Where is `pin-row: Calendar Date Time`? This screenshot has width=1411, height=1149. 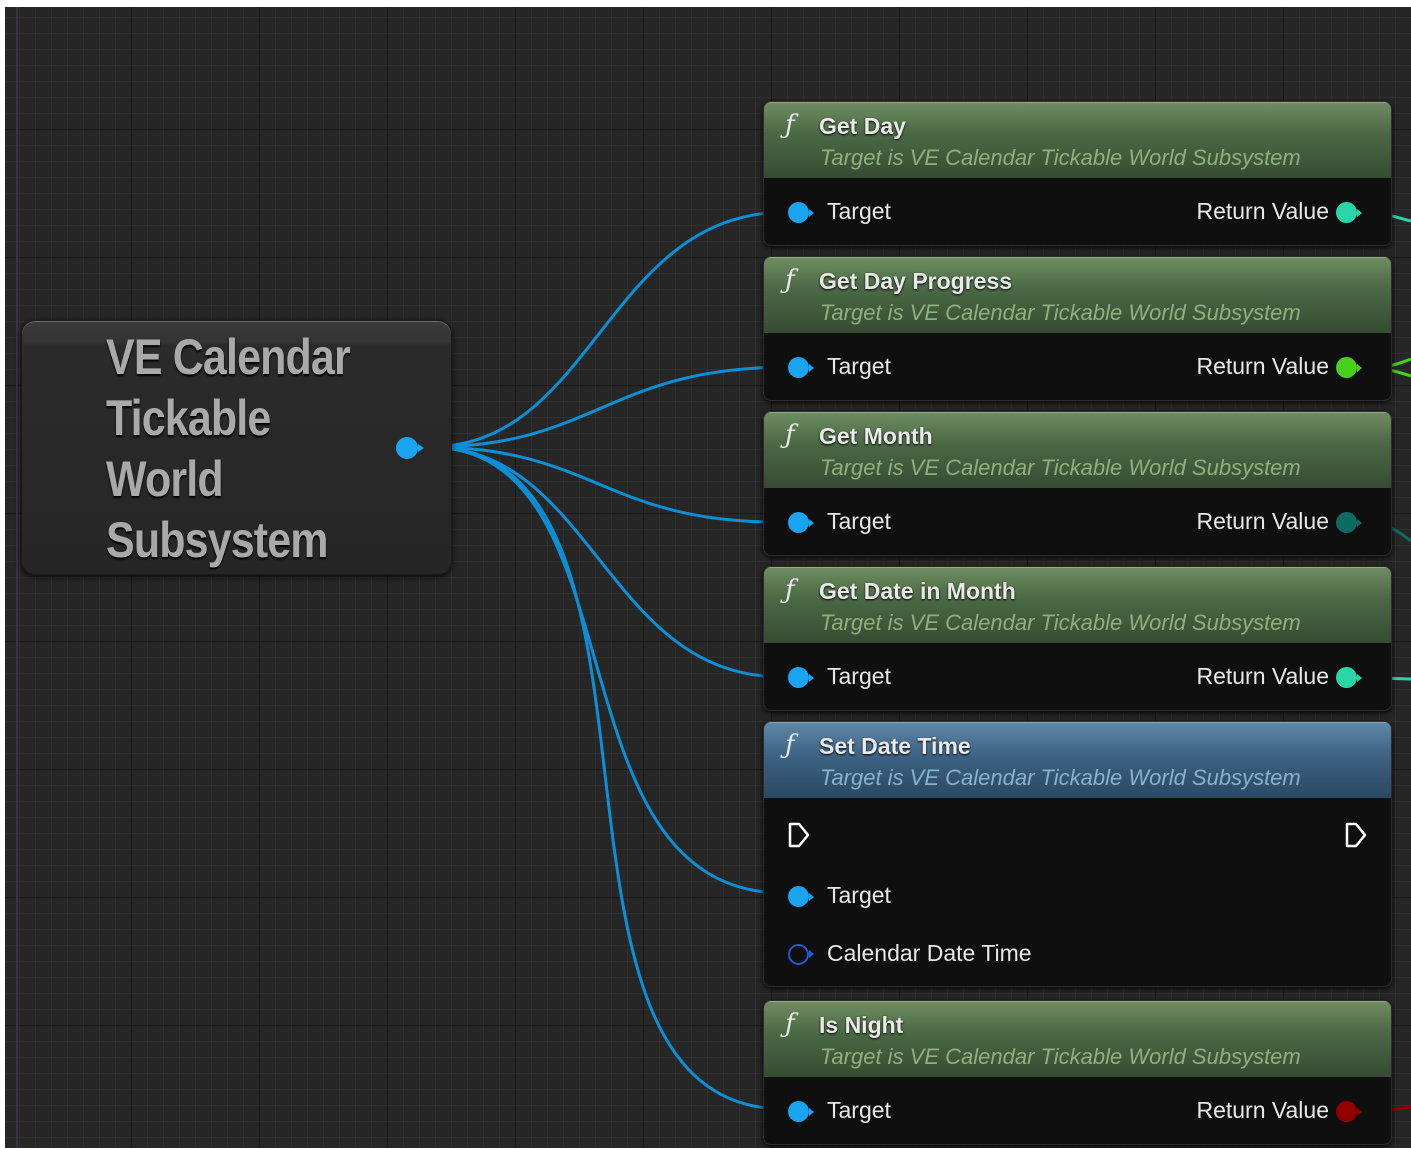
pin-row: Calendar Date Time is located at coordinates (1077, 958).